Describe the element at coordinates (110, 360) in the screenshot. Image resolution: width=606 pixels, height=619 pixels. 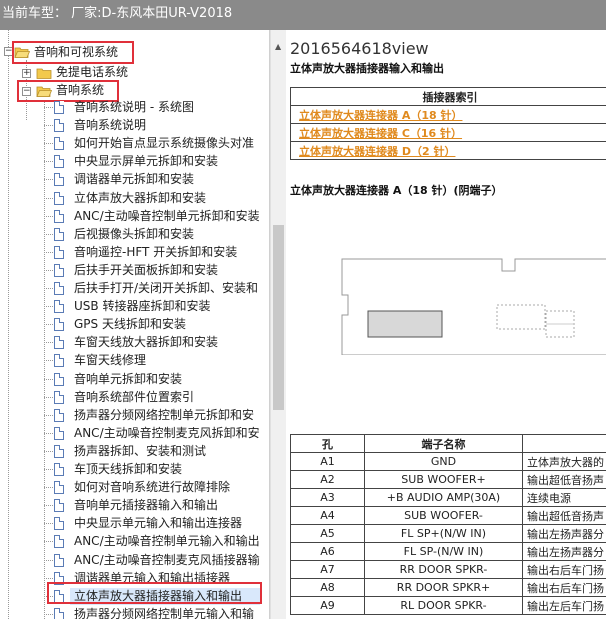
I see `tree-item: 车窗天线修理` at that location.